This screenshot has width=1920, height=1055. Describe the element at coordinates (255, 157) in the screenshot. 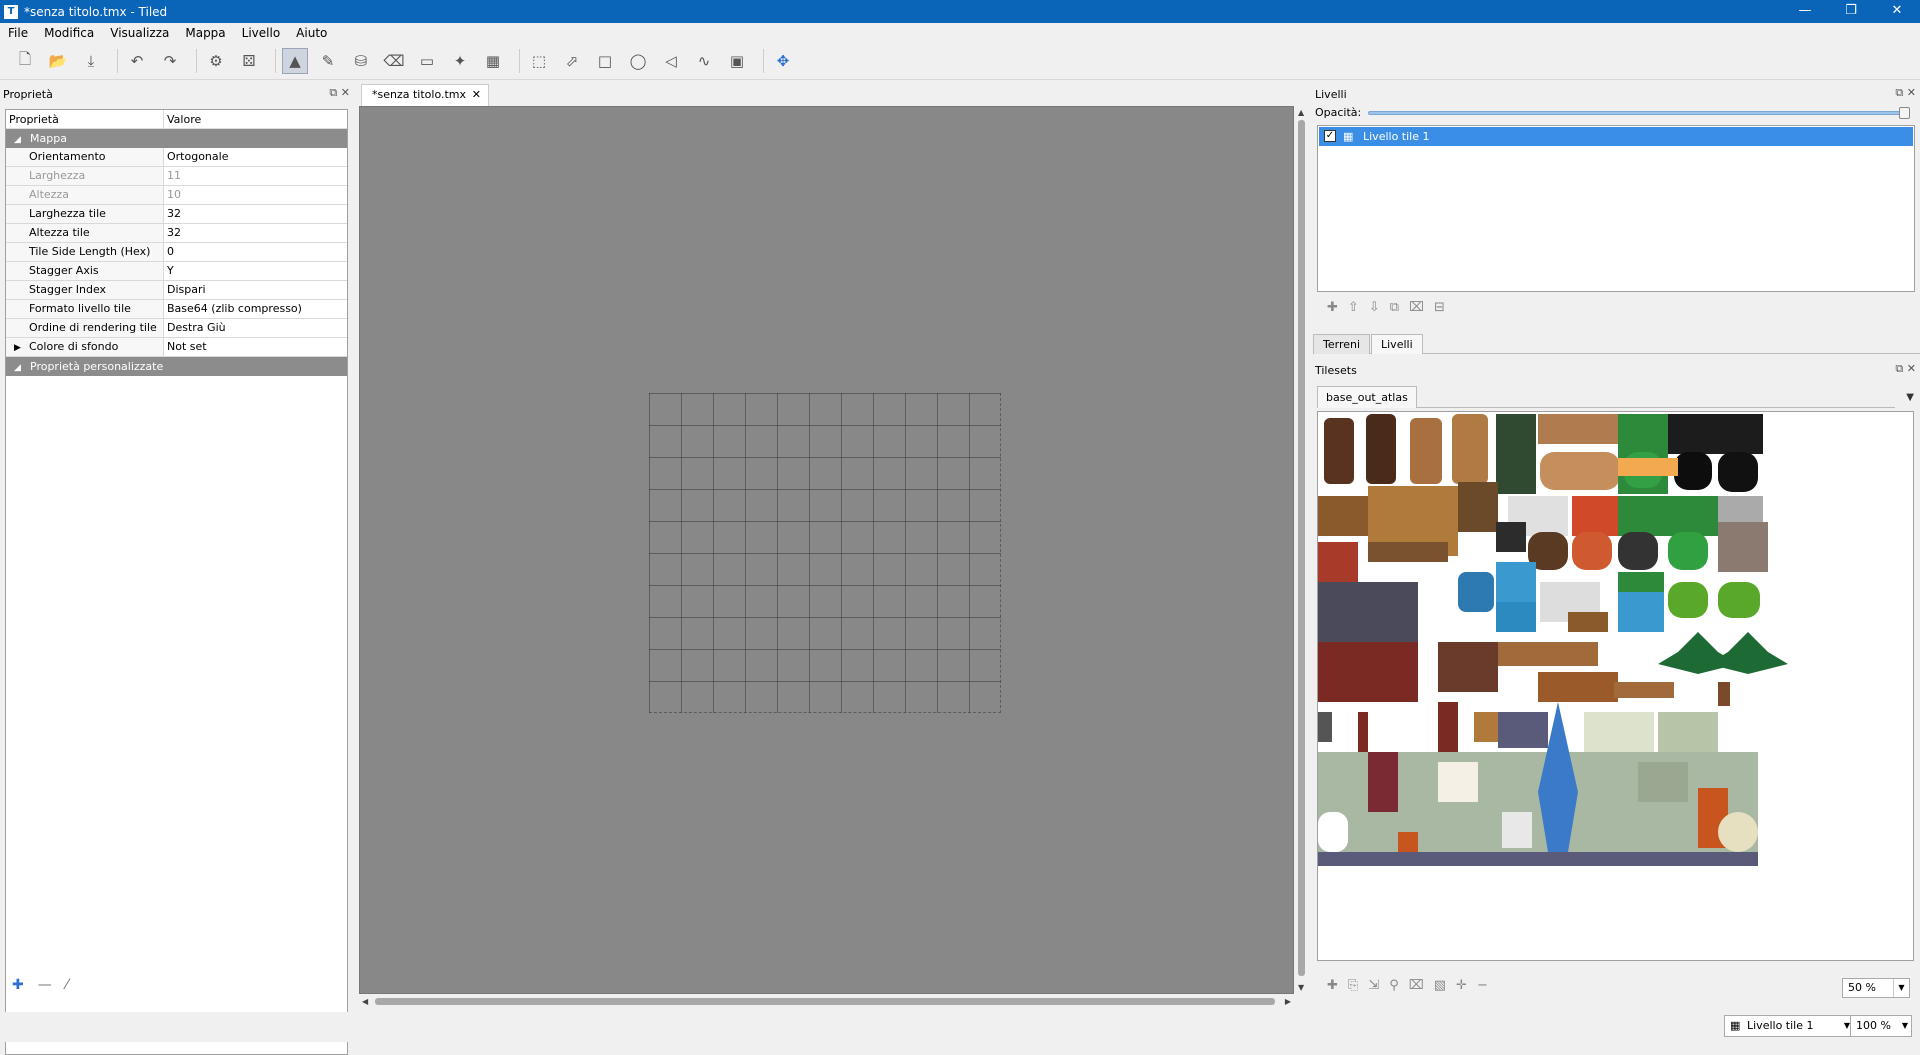

I see `property-value: Ortogonale` at that location.